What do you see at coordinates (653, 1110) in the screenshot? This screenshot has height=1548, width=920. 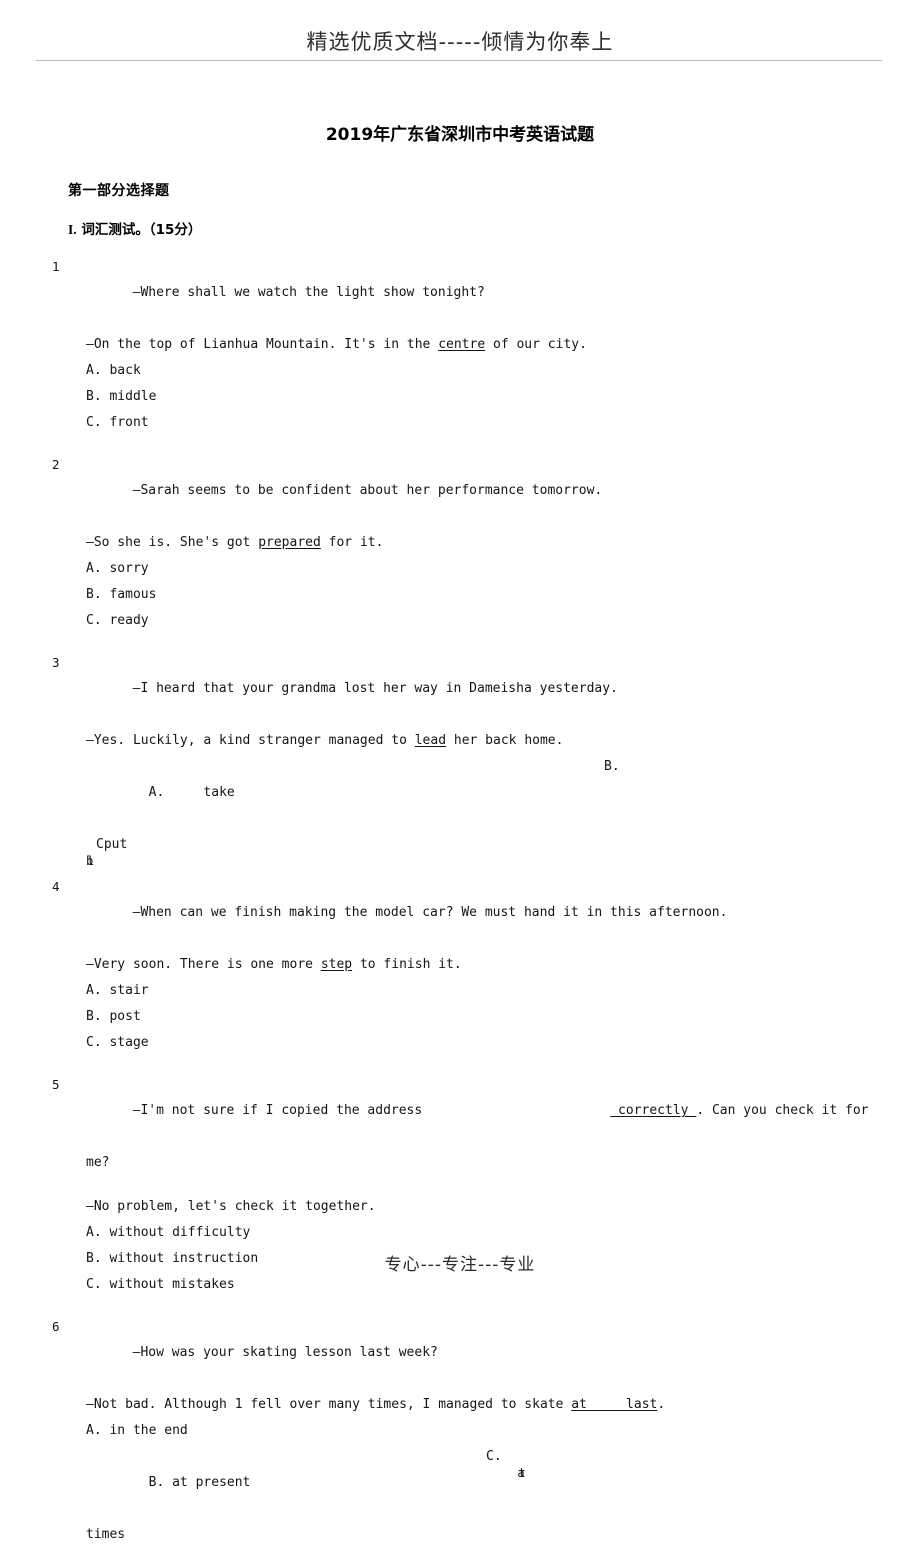 I see `underlined-word: correctly` at bounding box center [653, 1110].